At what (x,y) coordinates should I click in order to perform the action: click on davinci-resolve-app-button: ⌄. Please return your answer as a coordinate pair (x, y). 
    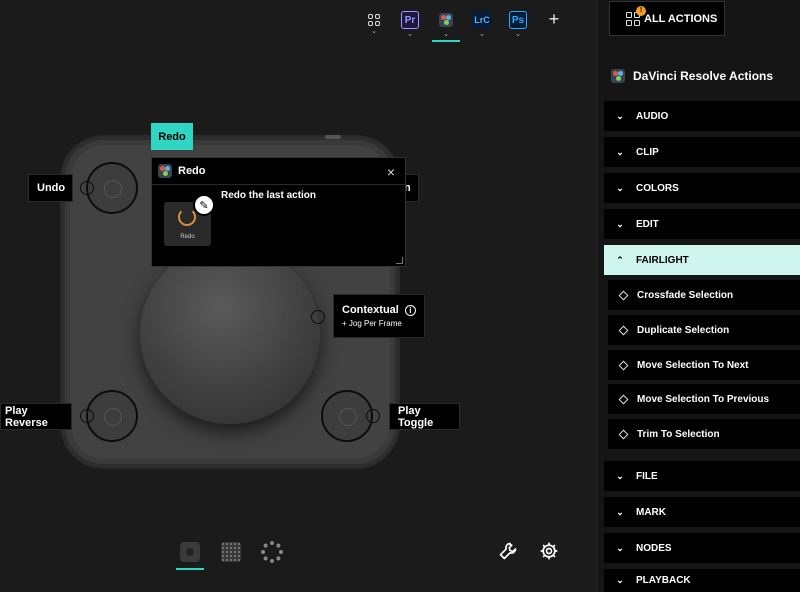
    Looking at the image, I should click on (446, 25).